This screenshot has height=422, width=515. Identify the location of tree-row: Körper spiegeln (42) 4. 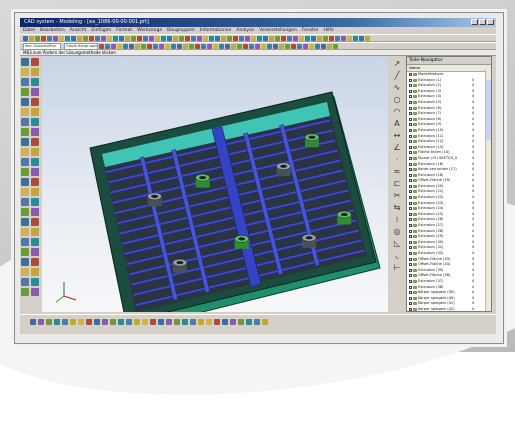
(449, 310).